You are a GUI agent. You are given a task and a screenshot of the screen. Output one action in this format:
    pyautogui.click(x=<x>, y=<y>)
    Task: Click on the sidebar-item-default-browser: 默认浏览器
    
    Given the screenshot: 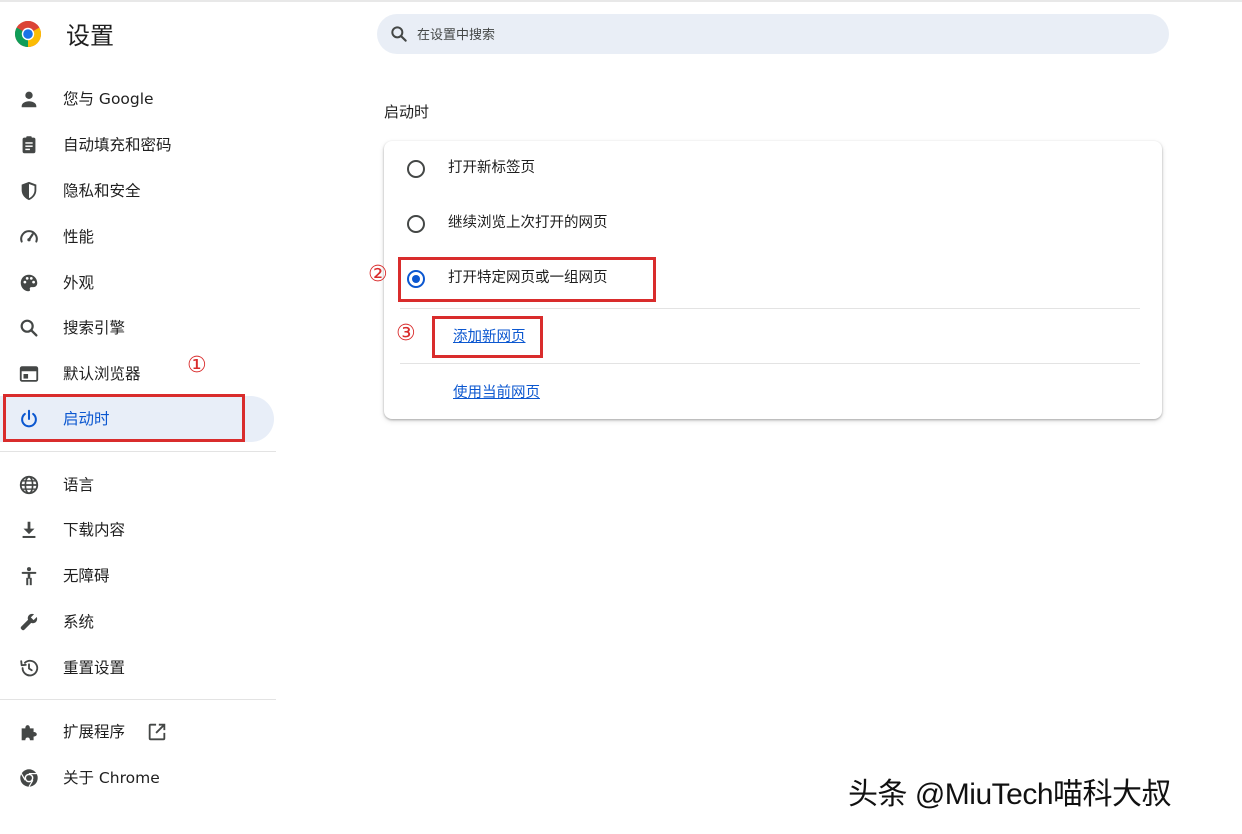 What is the action you would take?
    pyautogui.click(x=137, y=374)
    